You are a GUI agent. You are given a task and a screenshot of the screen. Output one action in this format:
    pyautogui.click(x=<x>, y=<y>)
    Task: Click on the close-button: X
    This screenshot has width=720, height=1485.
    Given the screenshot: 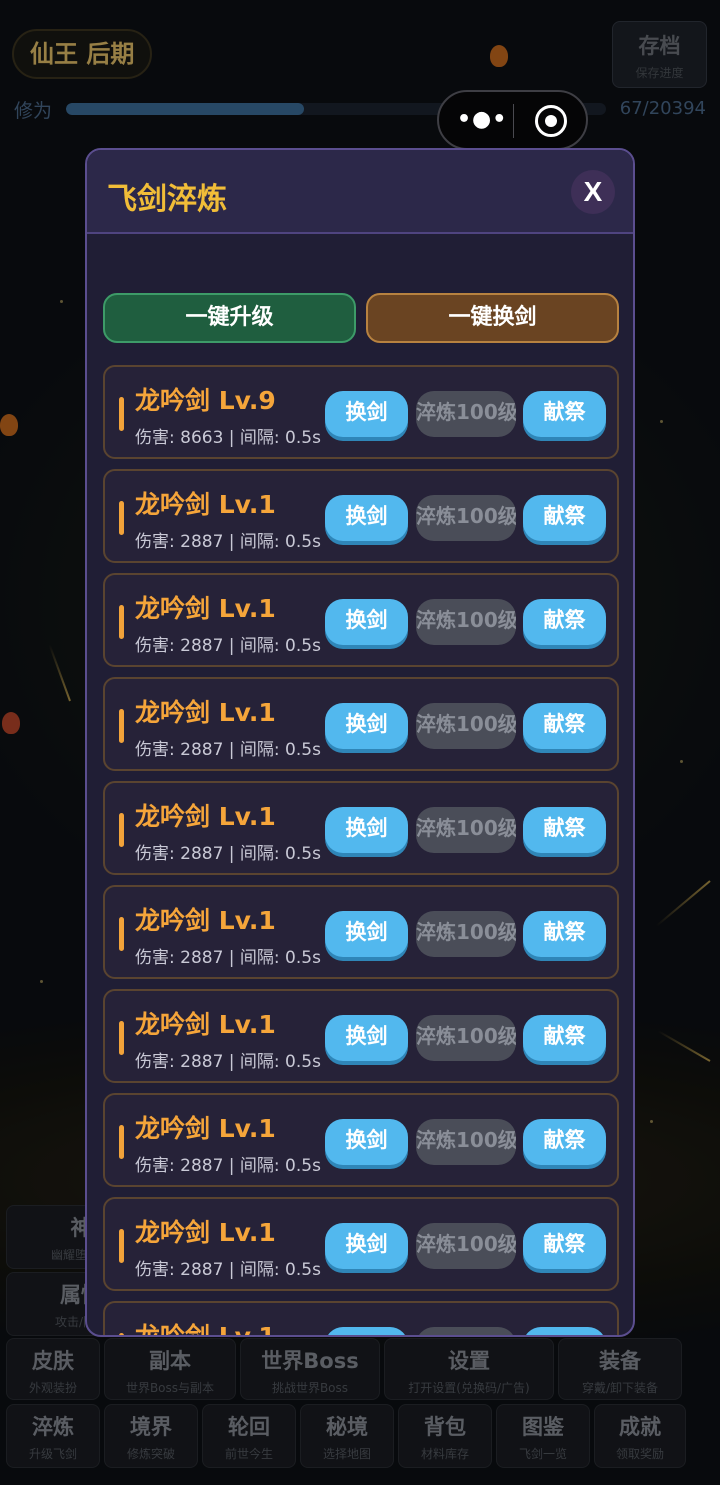 What is the action you would take?
    pyautogui.click(x=593, y=192)
    